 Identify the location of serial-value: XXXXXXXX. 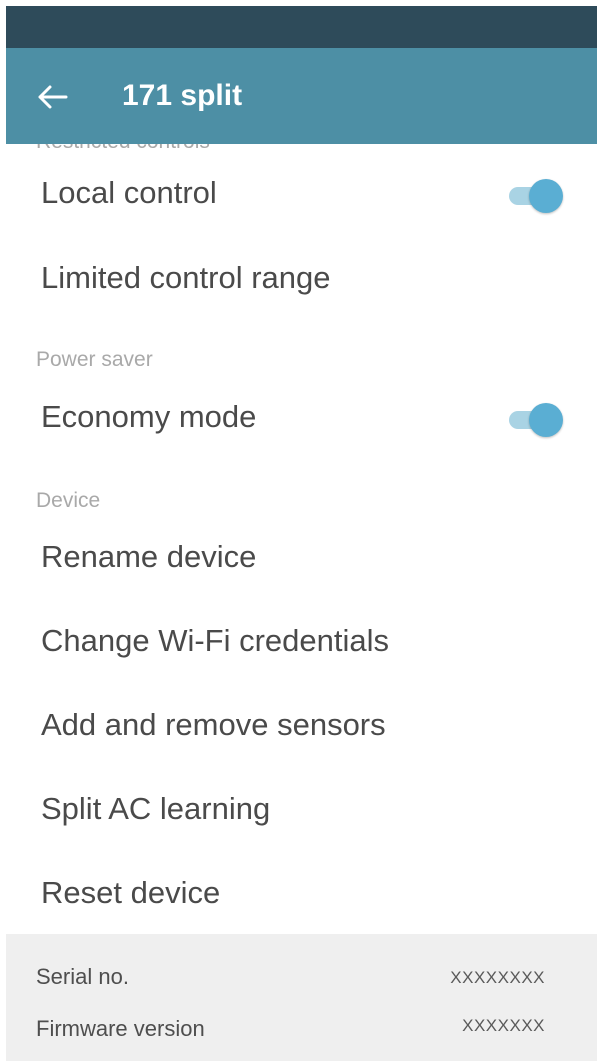
(497, 977).